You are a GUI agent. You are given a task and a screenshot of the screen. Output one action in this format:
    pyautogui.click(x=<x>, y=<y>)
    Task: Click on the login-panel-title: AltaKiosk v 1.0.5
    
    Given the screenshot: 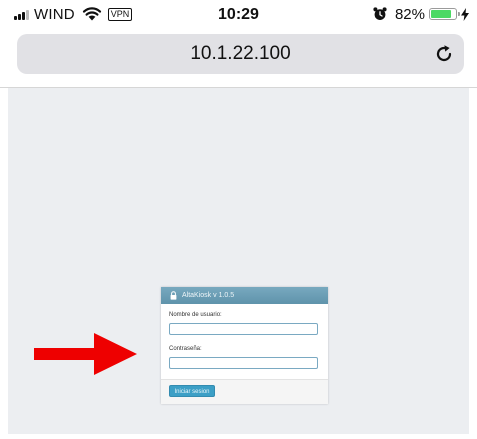 What is the action you would take?
    pyautogui.click(x=208, y=295)
    